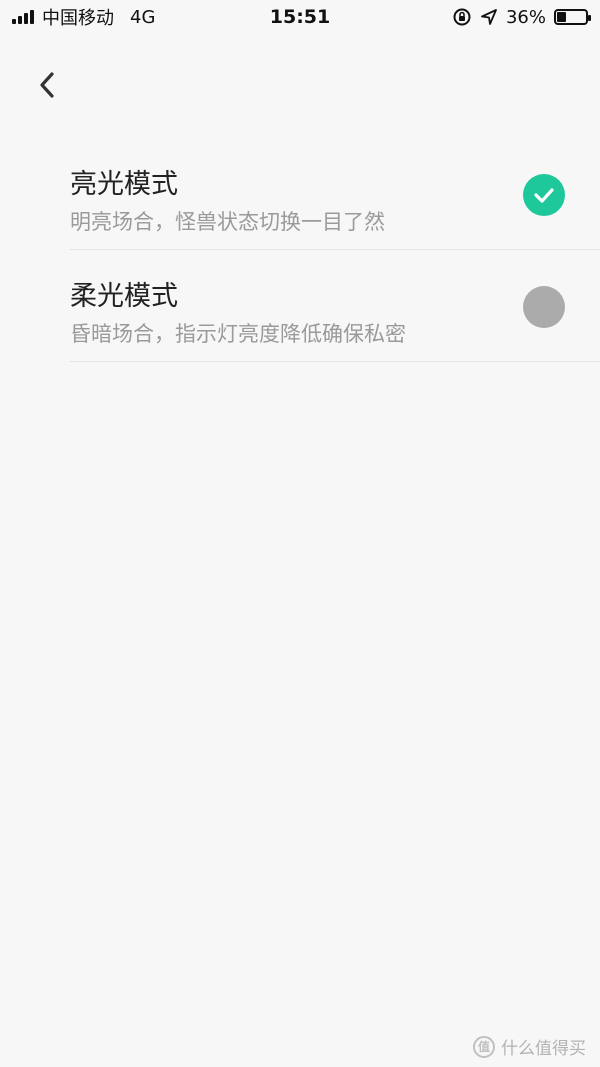 The image size is (600, 1067). I want to click on chevron-left-icon, so click(47, 85).